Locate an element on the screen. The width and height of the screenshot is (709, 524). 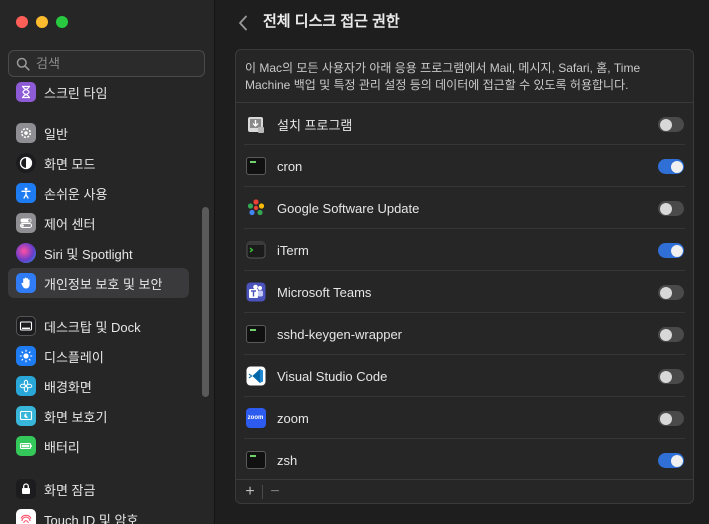
sidebar-item-label: 손쉬운 사용 is located at coordinates (76, 194).